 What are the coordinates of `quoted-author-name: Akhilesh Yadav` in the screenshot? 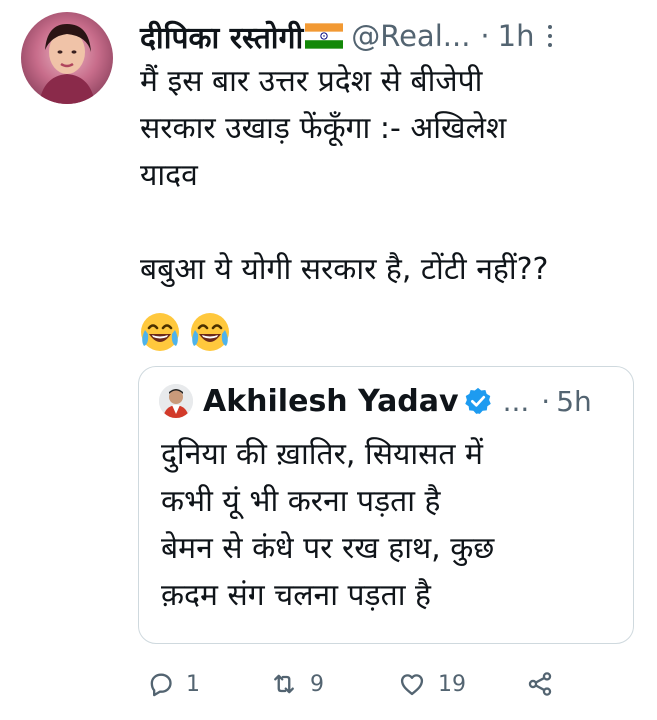 It's located at (331, 401).